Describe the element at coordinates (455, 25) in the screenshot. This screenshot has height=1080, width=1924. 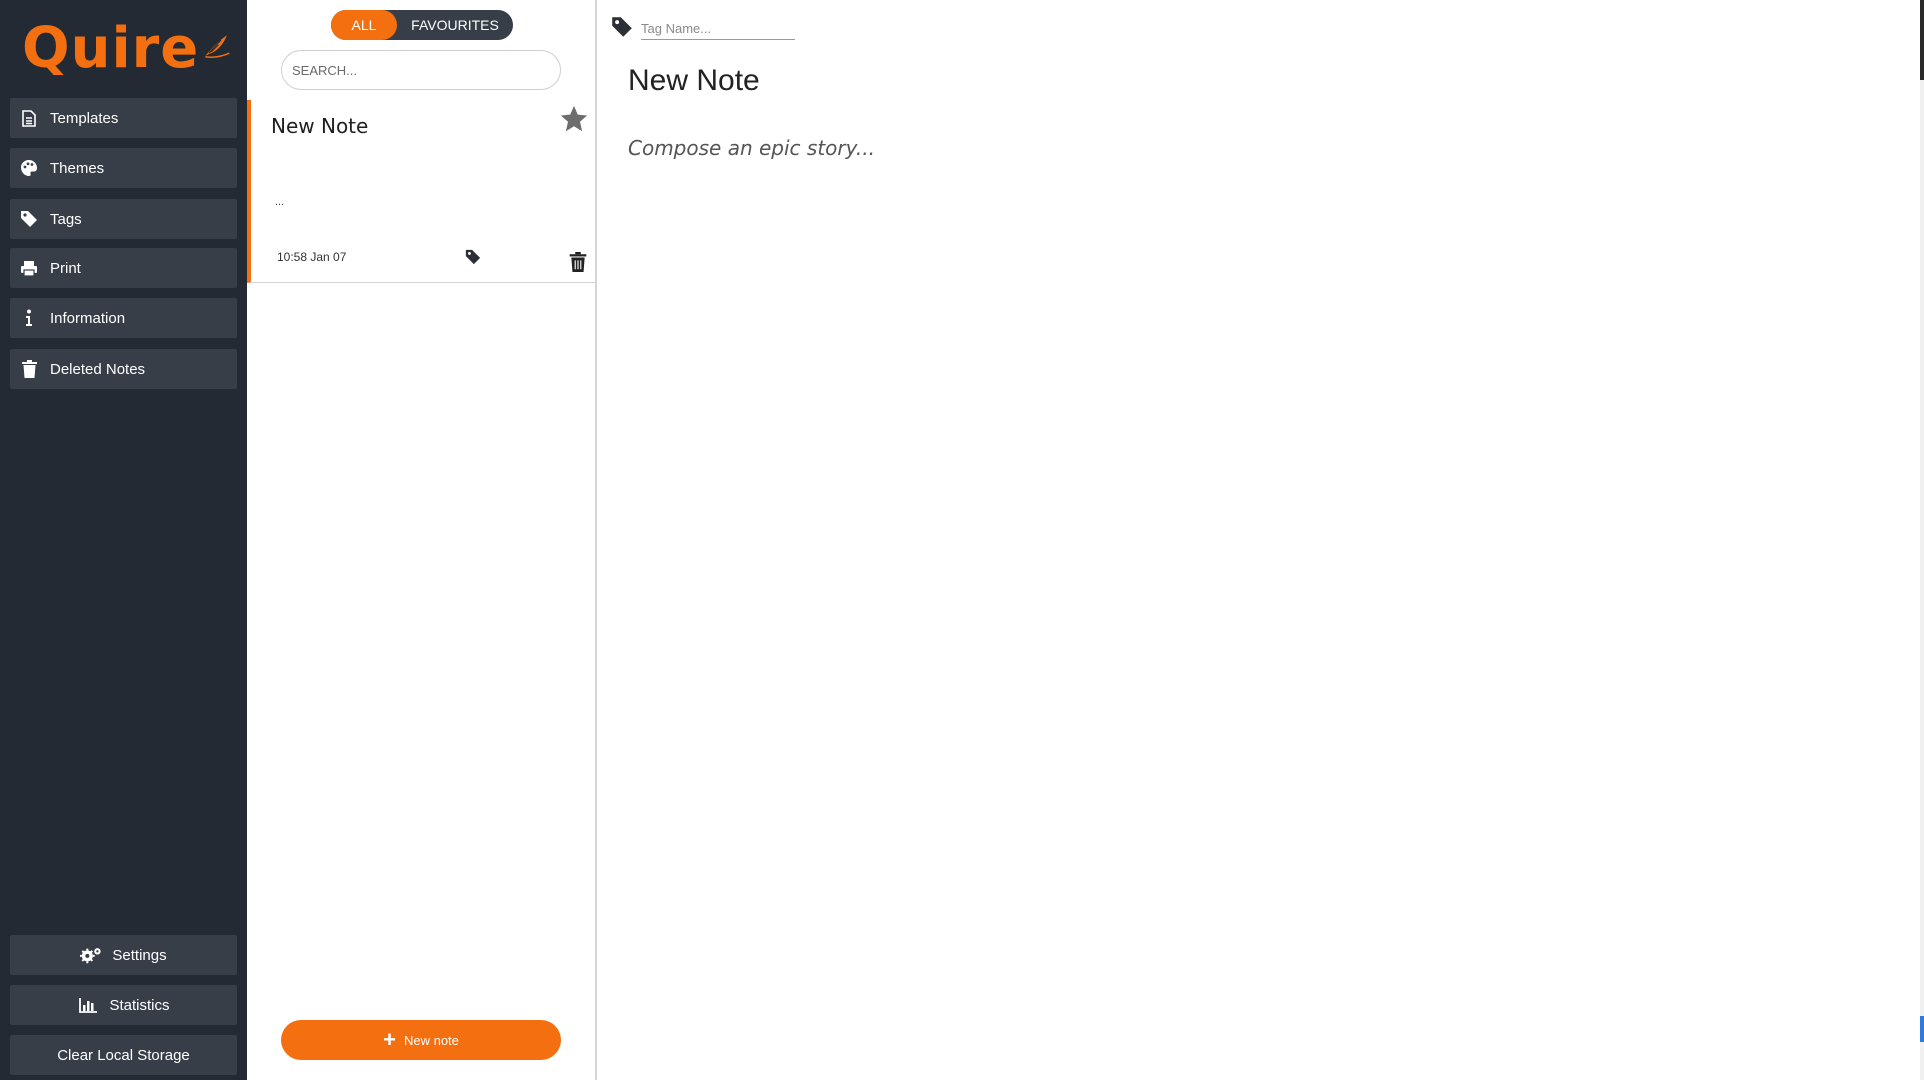
I see `filter-favourites-button: FAVOURITES` at that location.